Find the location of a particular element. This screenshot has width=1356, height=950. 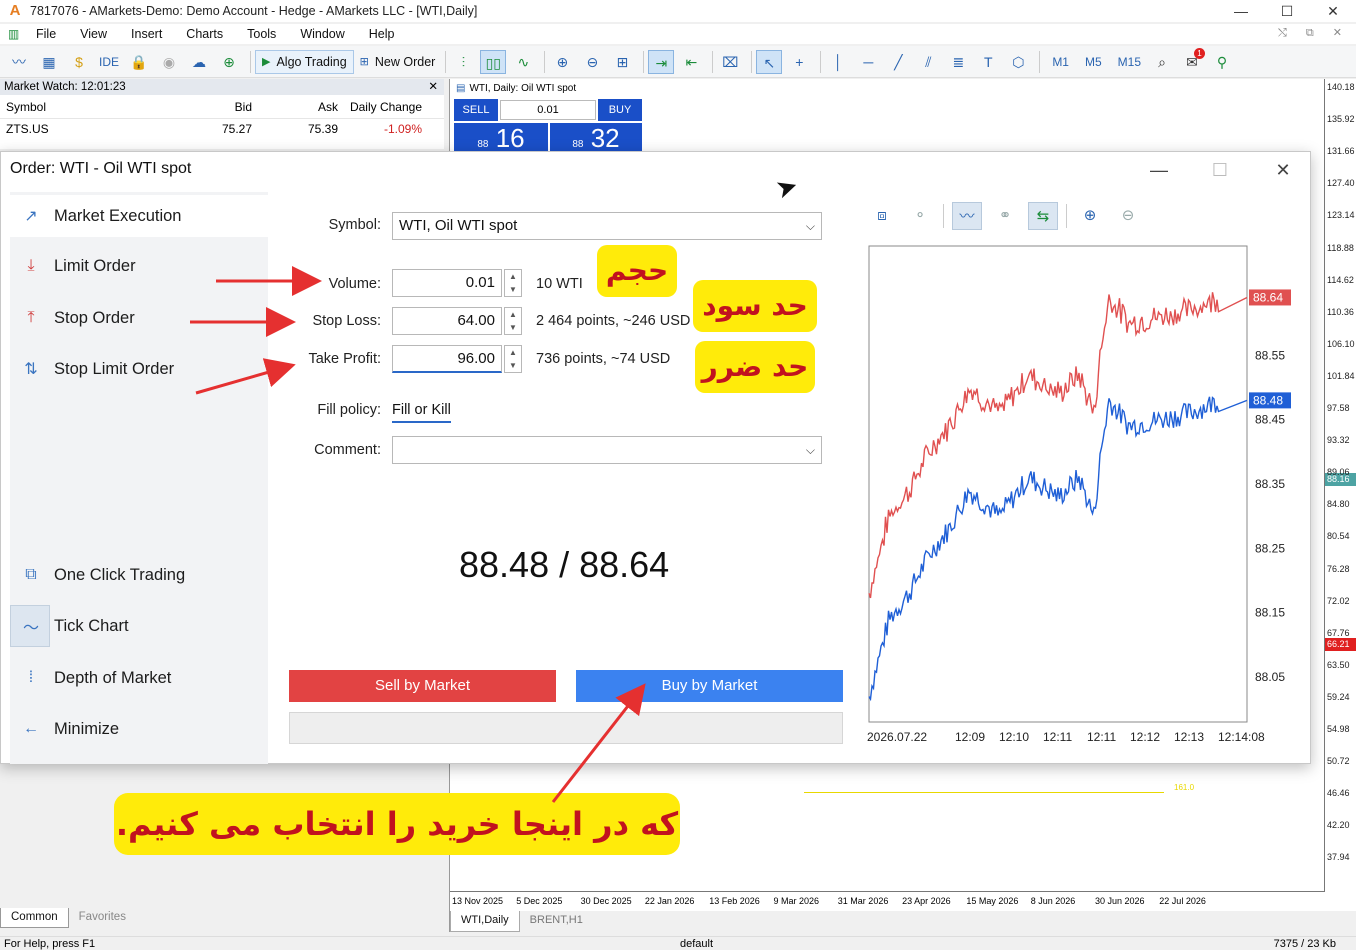

one-click-buy-button: BUY is located at coordinates (620, 110).